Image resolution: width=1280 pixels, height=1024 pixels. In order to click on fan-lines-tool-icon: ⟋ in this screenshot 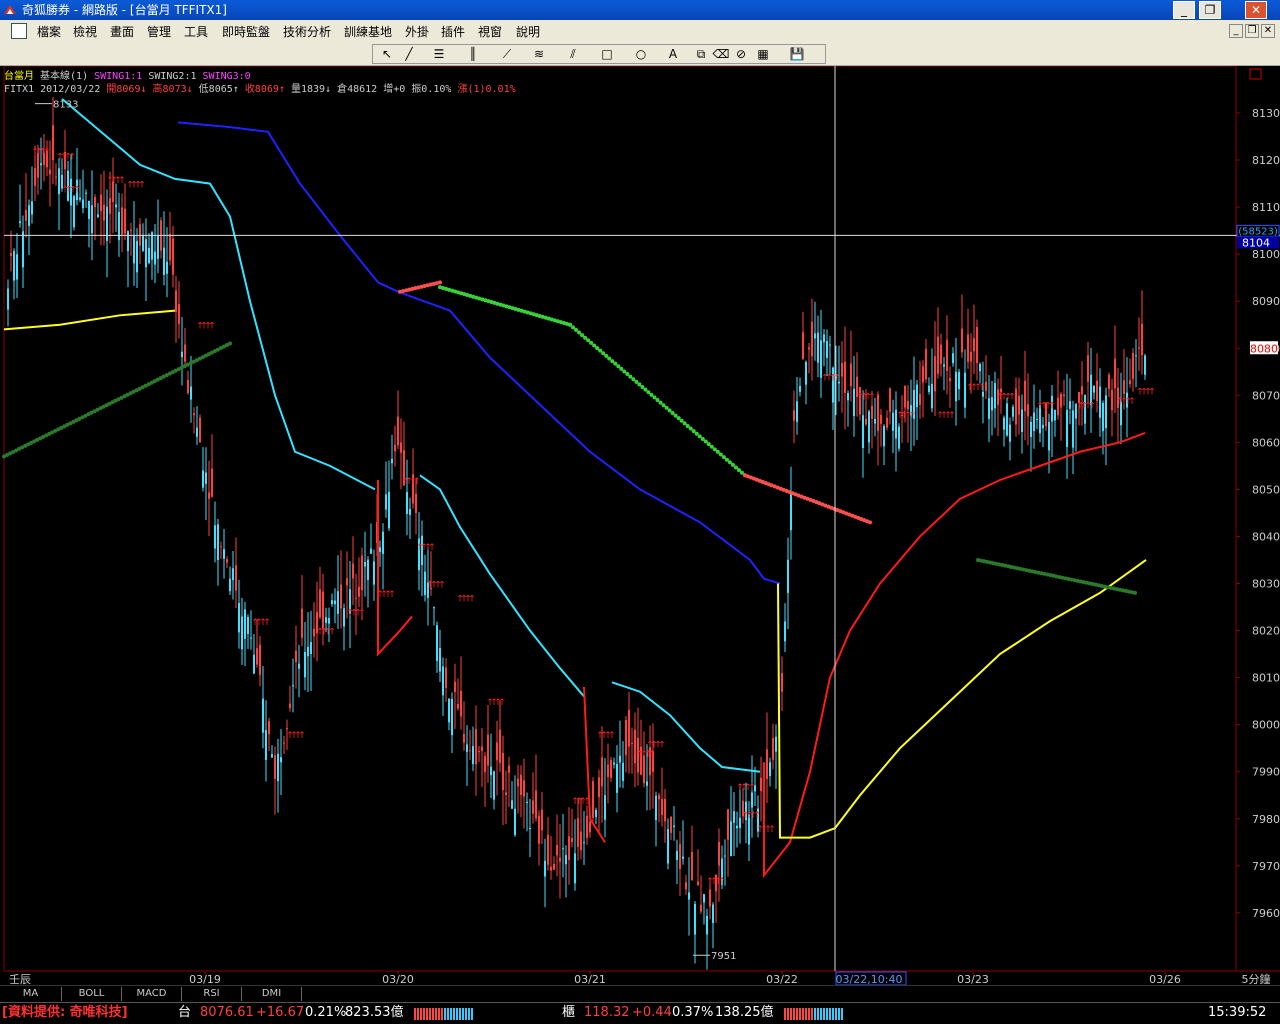, I will do `click(507, 54)`.